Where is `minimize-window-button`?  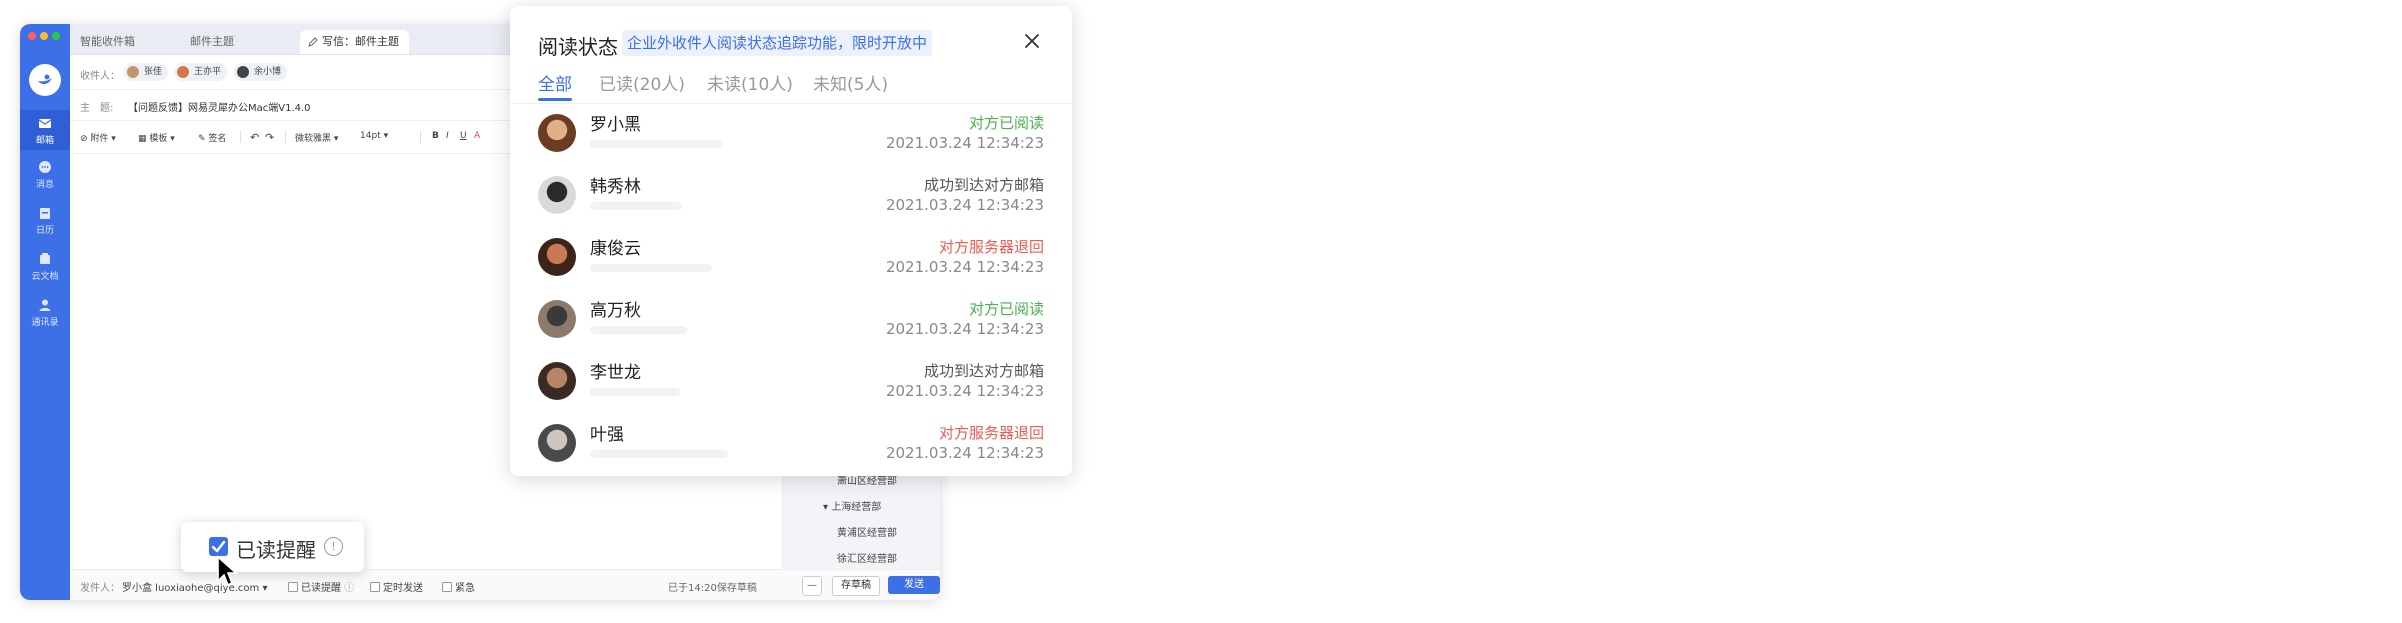 minimize-window-button is located at coordinates (44, 36).